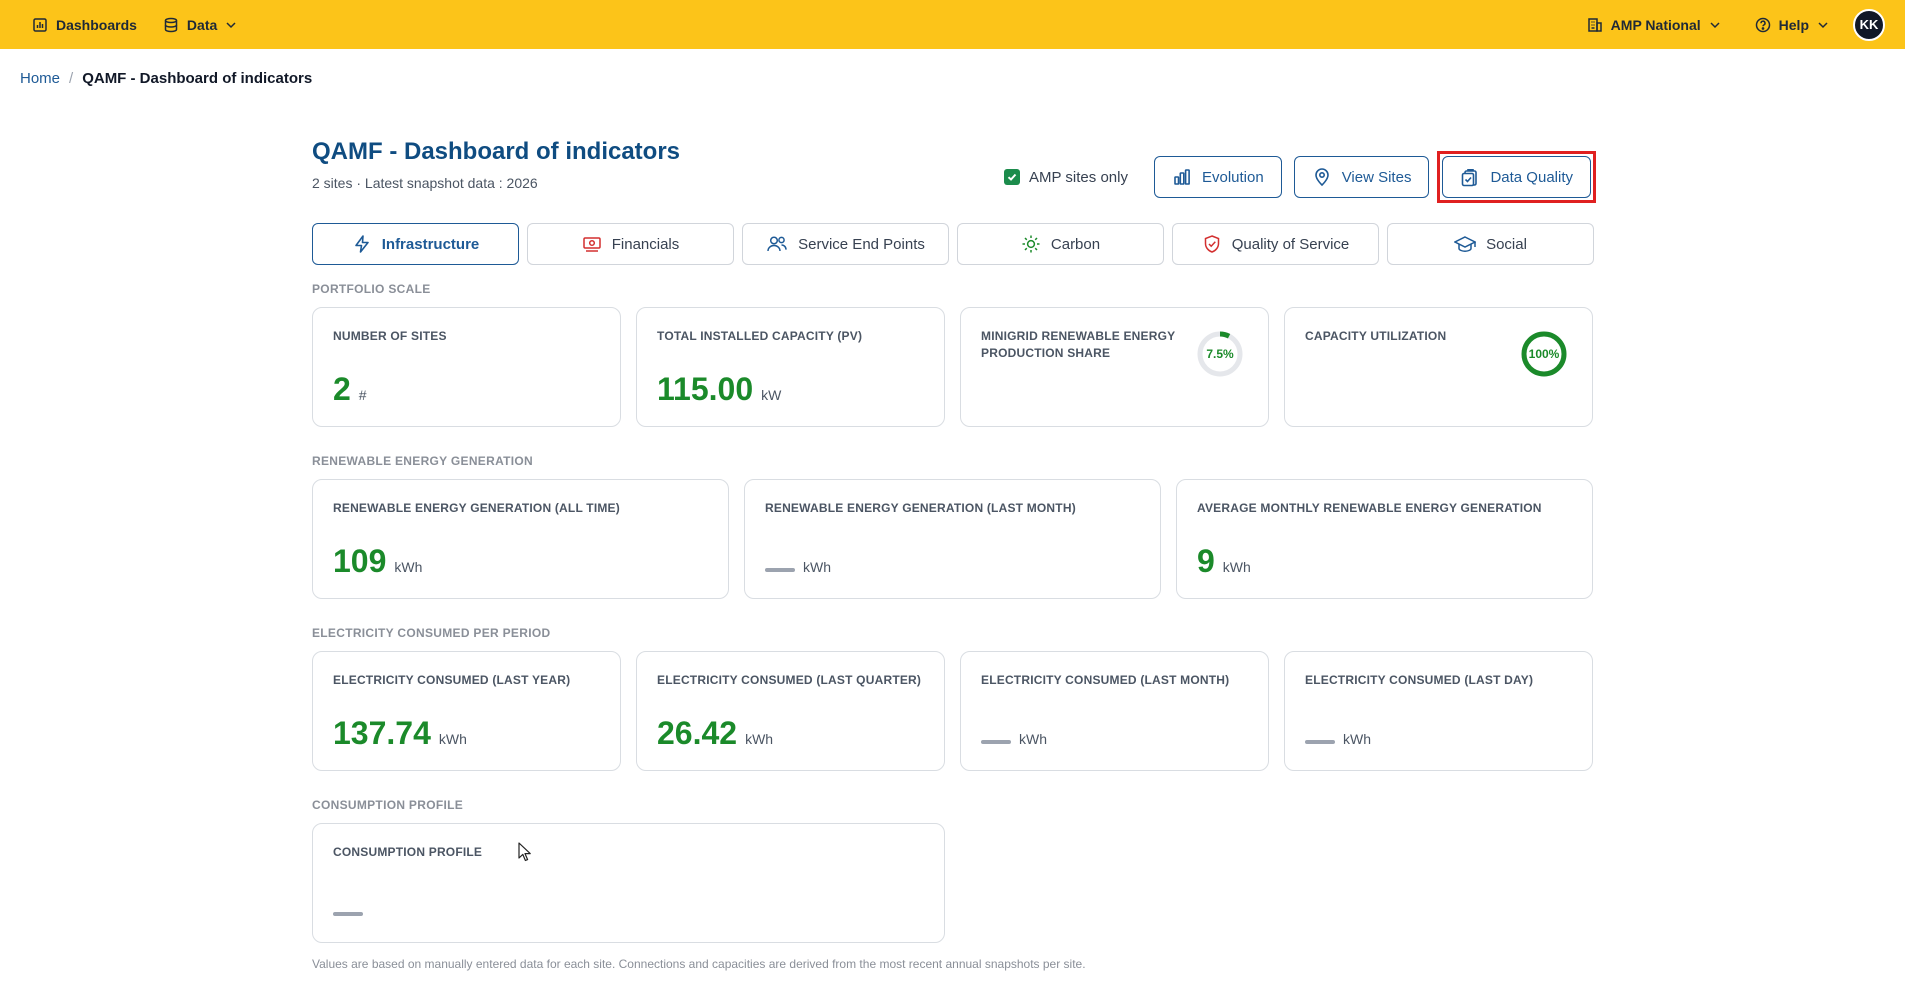 Image resolution: width=1905 pixels, height=993 pixels. Describe the element at coordinates (1376, 177) in the screenshot. I see `view-sites-label: View Sites` at that location.